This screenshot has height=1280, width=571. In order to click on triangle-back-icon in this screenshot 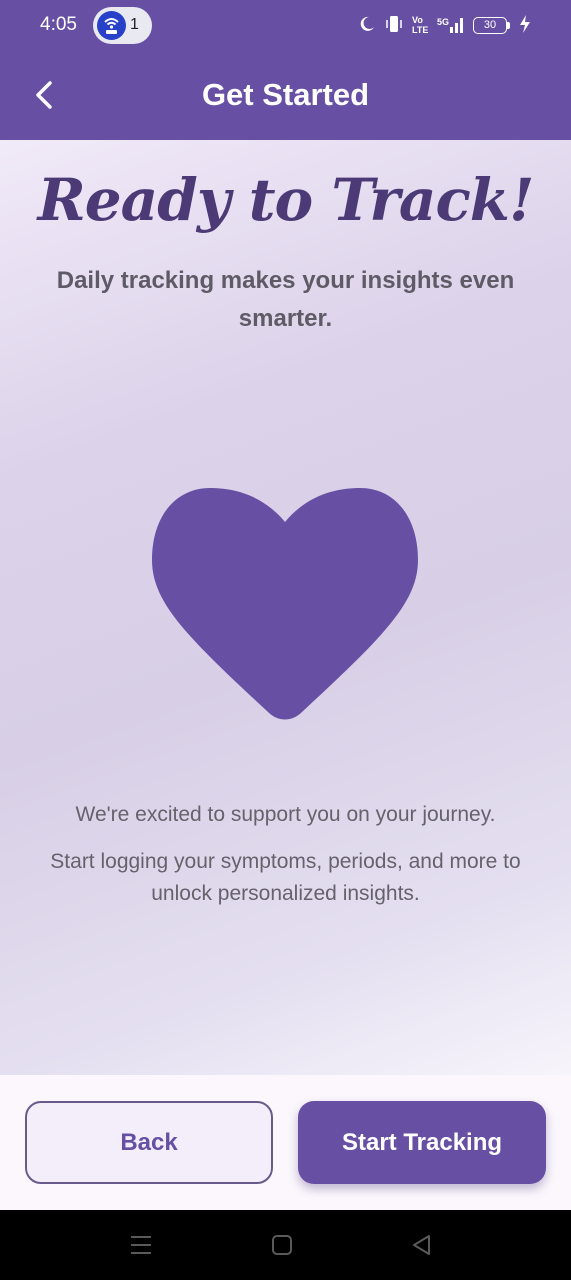, I will do `click(422, 1245)`.